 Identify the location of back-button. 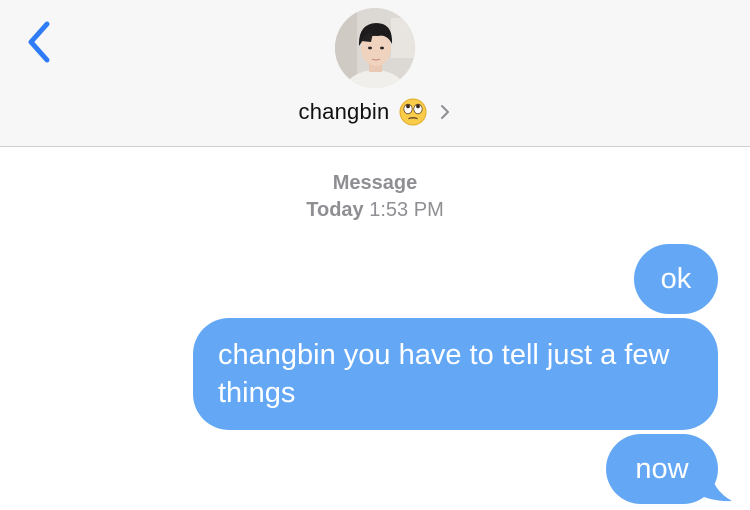
(40, 42).